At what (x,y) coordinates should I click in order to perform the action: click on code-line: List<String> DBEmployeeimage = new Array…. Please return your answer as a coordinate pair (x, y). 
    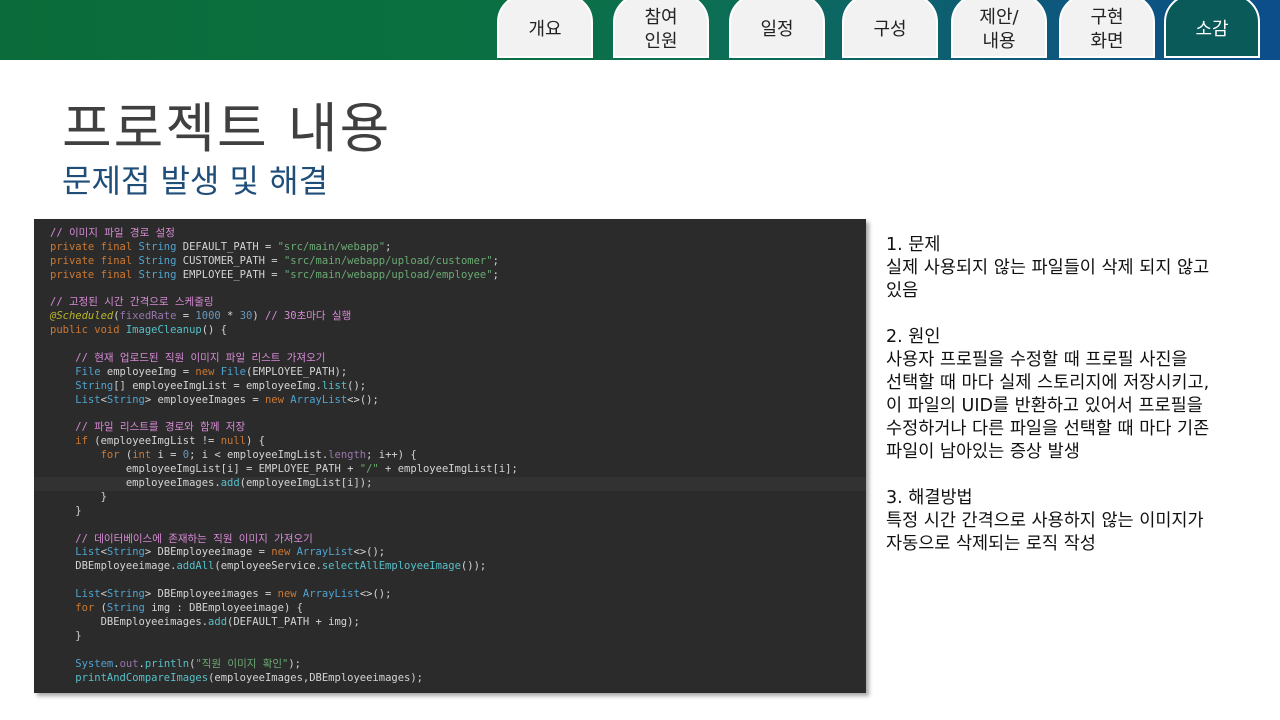
    Looking at the image, I should click on (230, 552).